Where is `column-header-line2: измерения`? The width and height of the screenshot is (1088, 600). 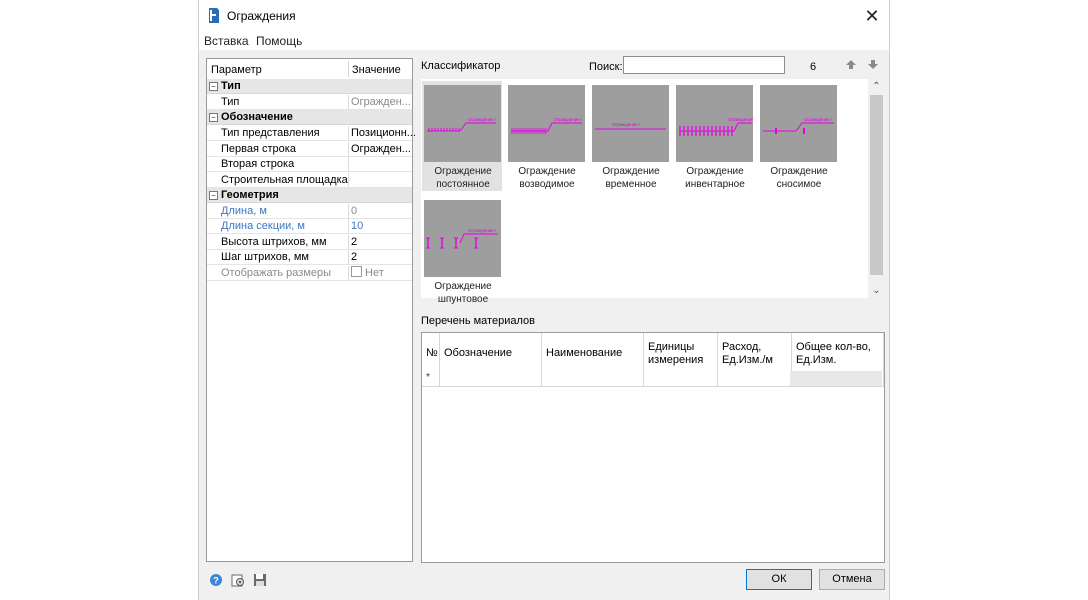
column-header-line2: измерения is located at coordinates (676, 360).